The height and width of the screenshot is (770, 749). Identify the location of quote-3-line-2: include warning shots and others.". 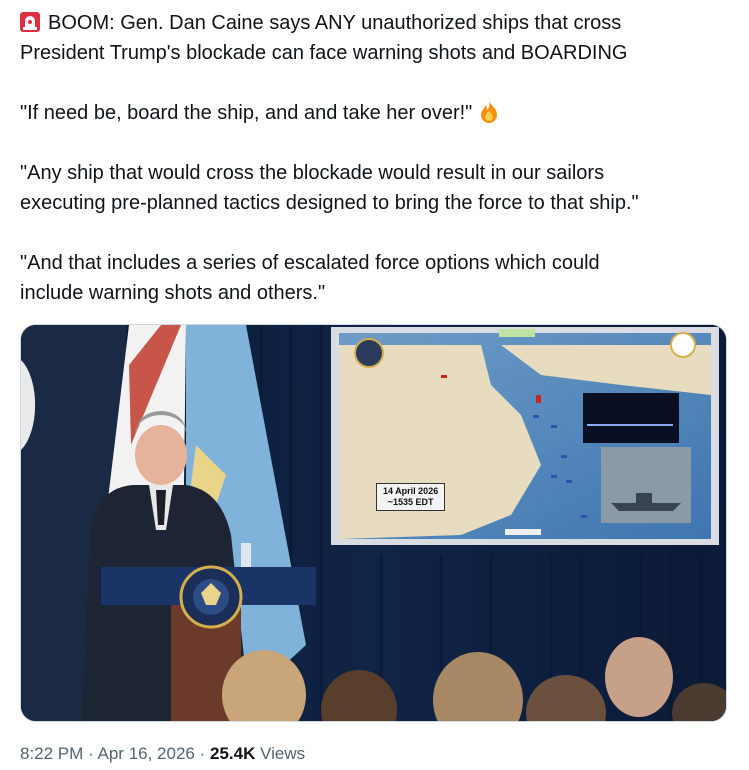
(173, 293).